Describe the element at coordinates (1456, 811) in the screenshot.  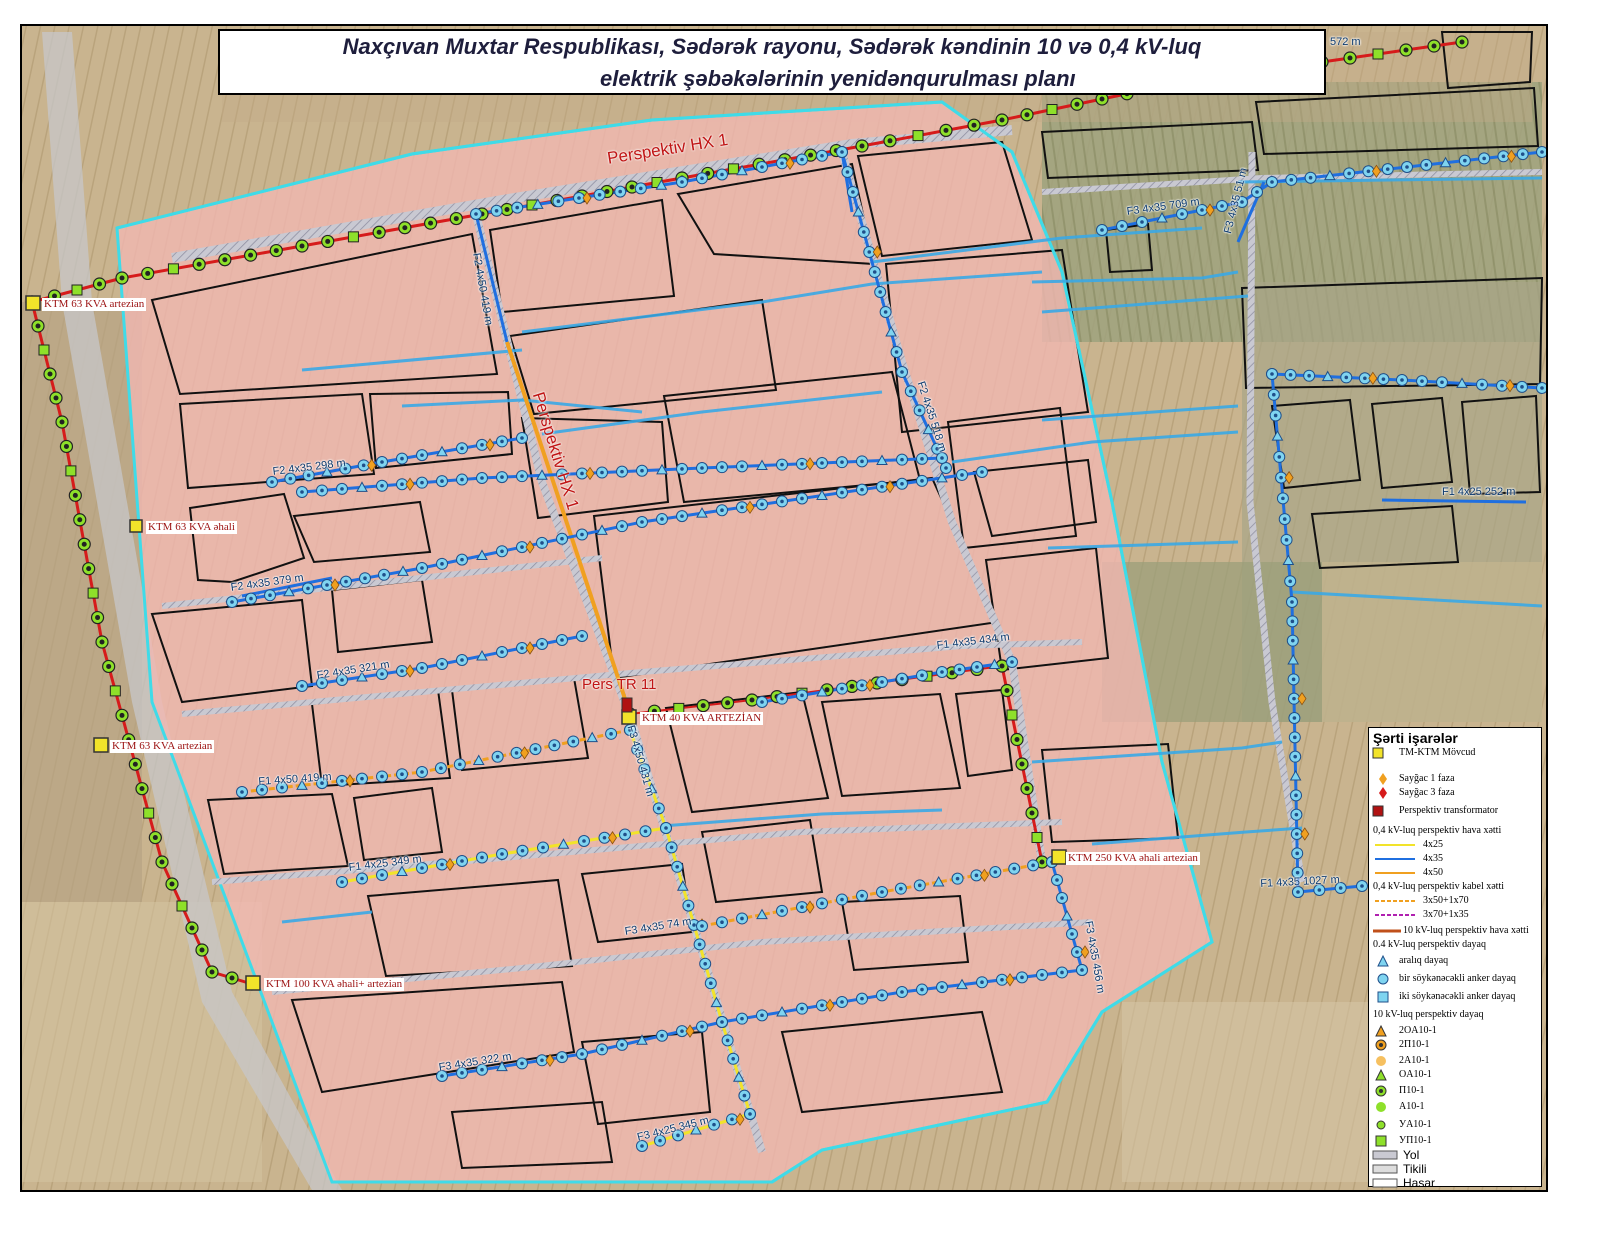
I see `legend-item: Perspektiv transformator` at that location.